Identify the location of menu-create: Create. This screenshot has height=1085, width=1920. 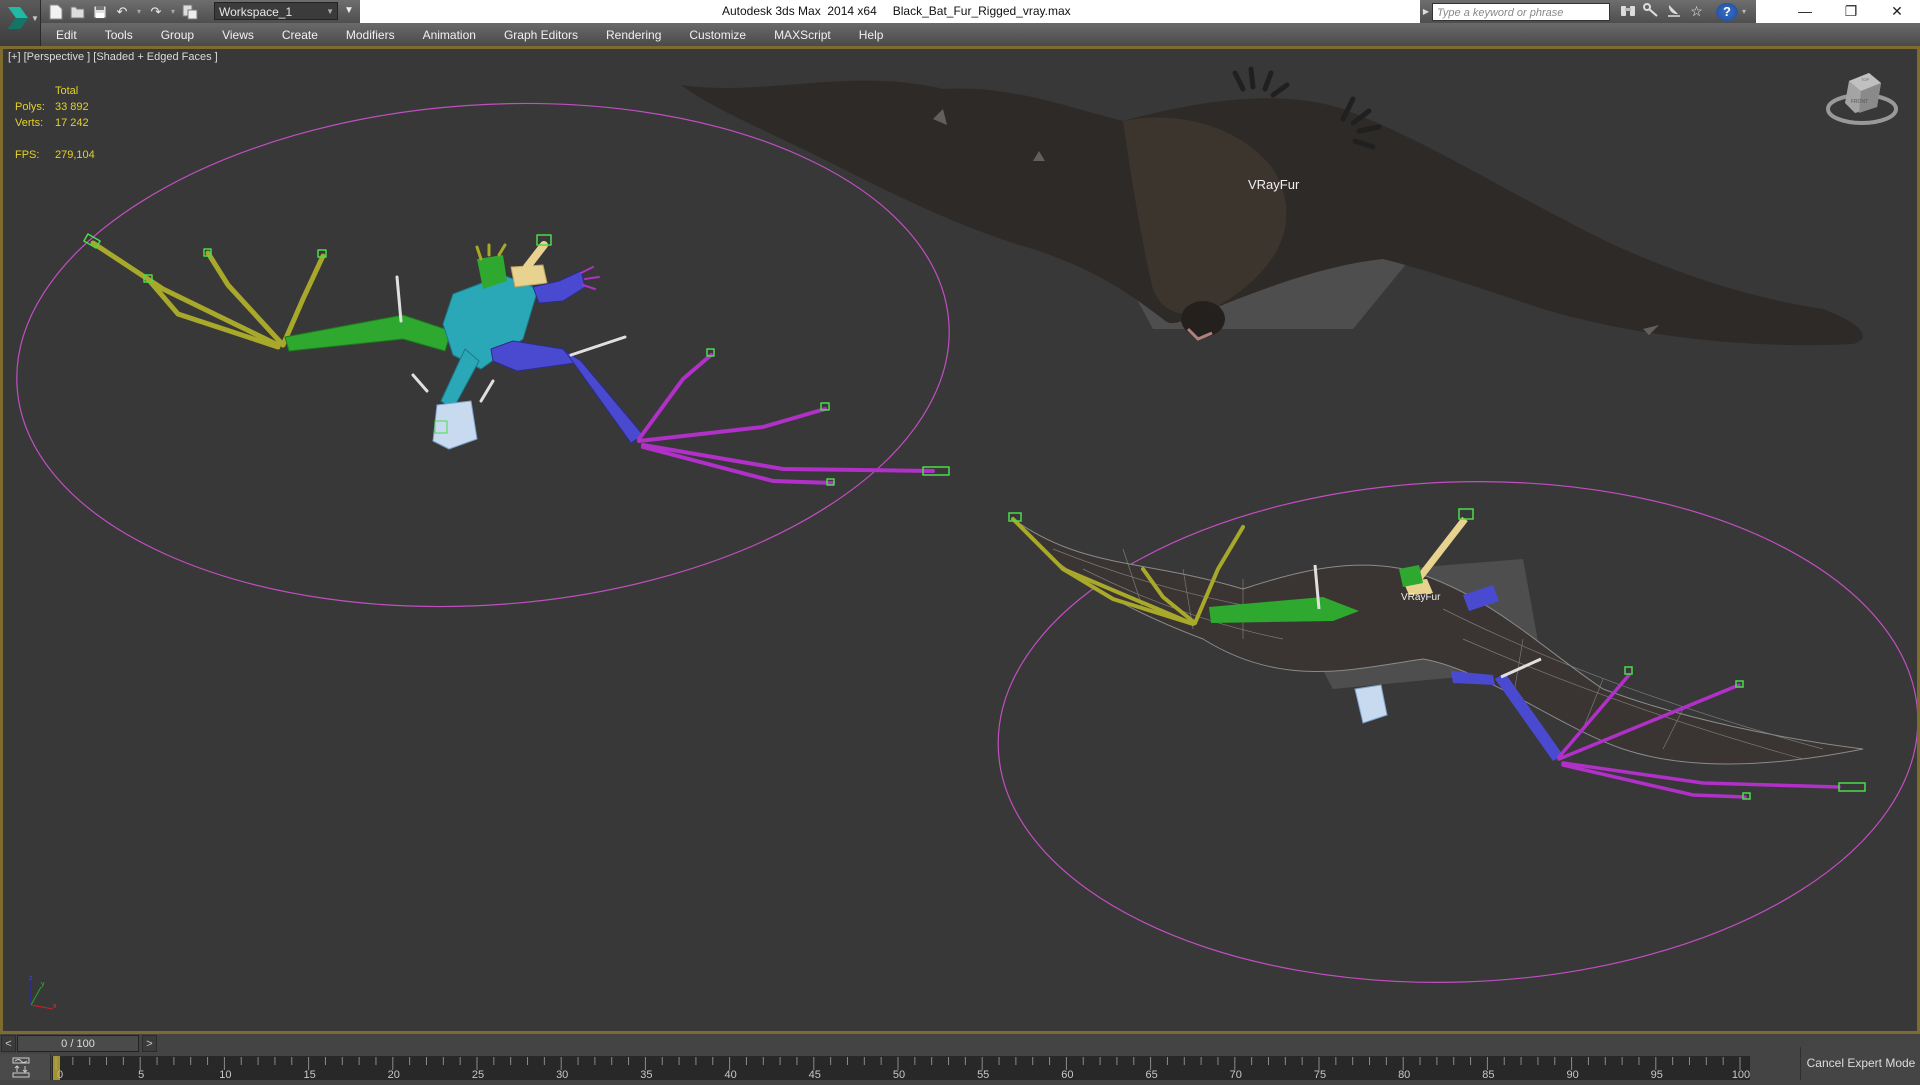
(299, 35).